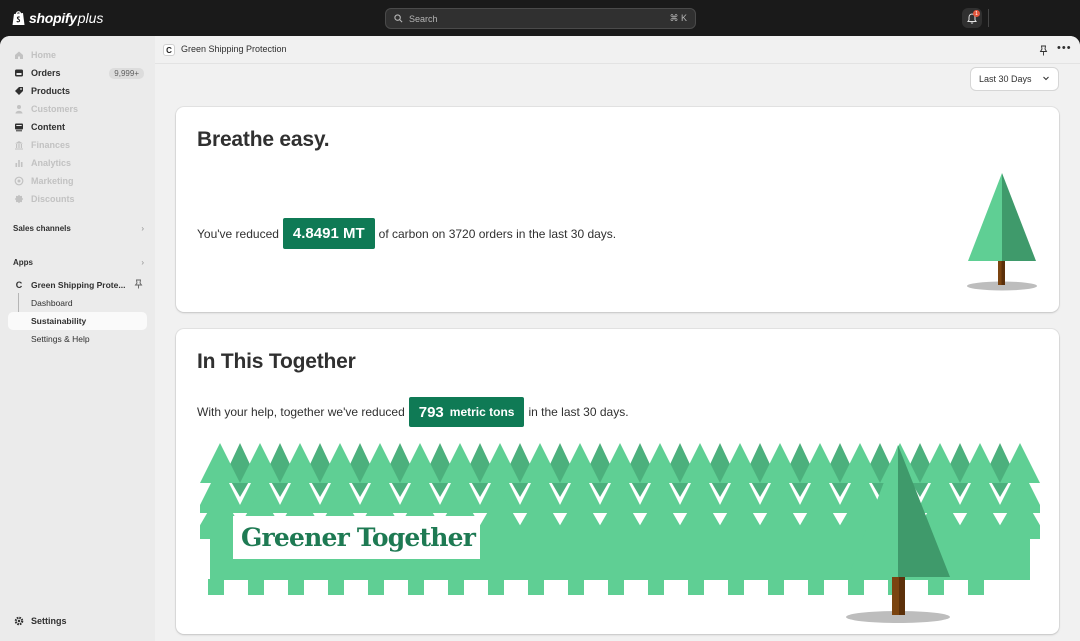  I want to click on sidebar-item-orders: Orders 9,999+, so click(77, 73).